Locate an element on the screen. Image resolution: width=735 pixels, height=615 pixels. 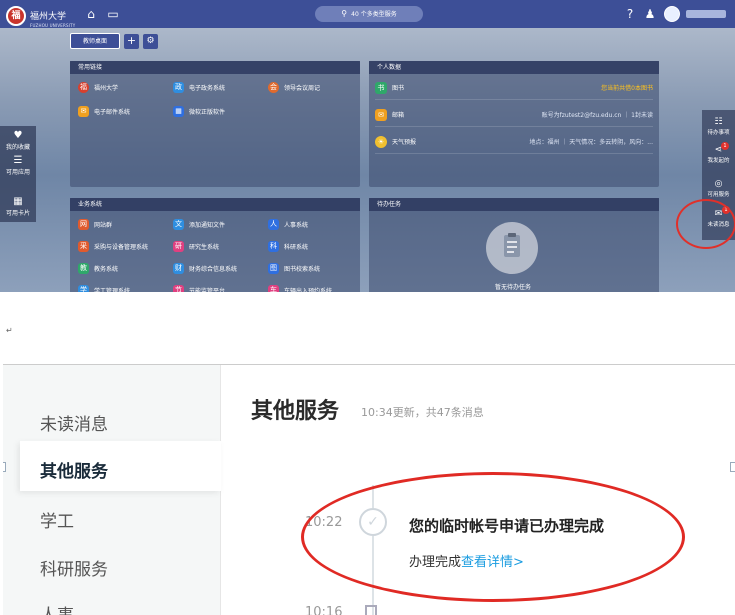
message-sidebar: 未读消息 其他服务 学工 科研服务 人事 is located at coordinates (112, 490).